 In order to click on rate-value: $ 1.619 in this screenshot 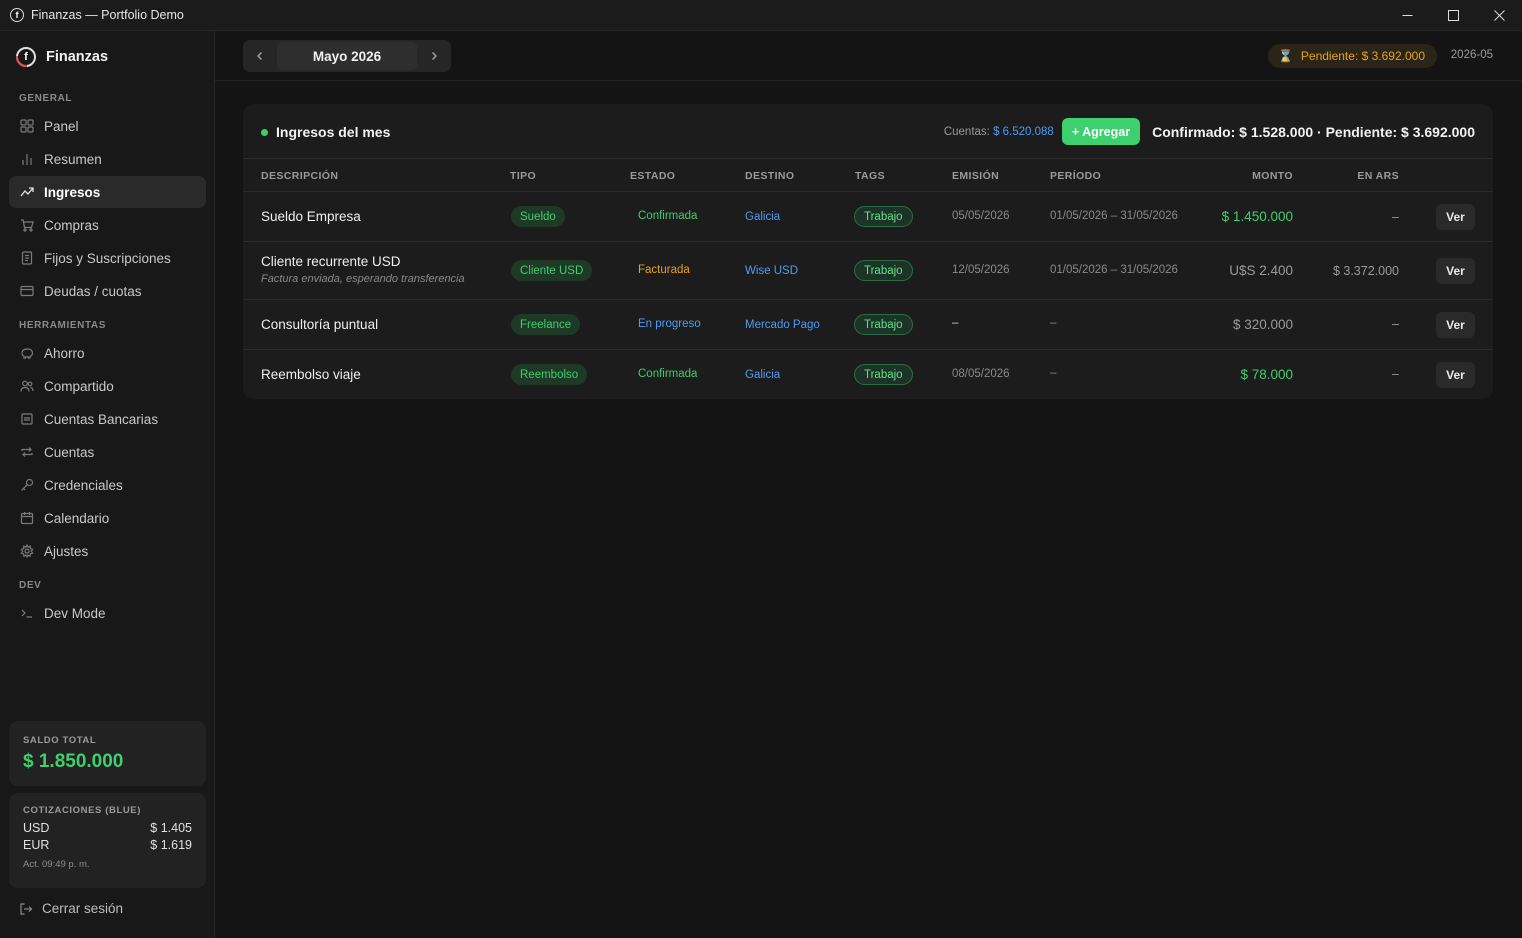, I will do `click(171, 845)`.